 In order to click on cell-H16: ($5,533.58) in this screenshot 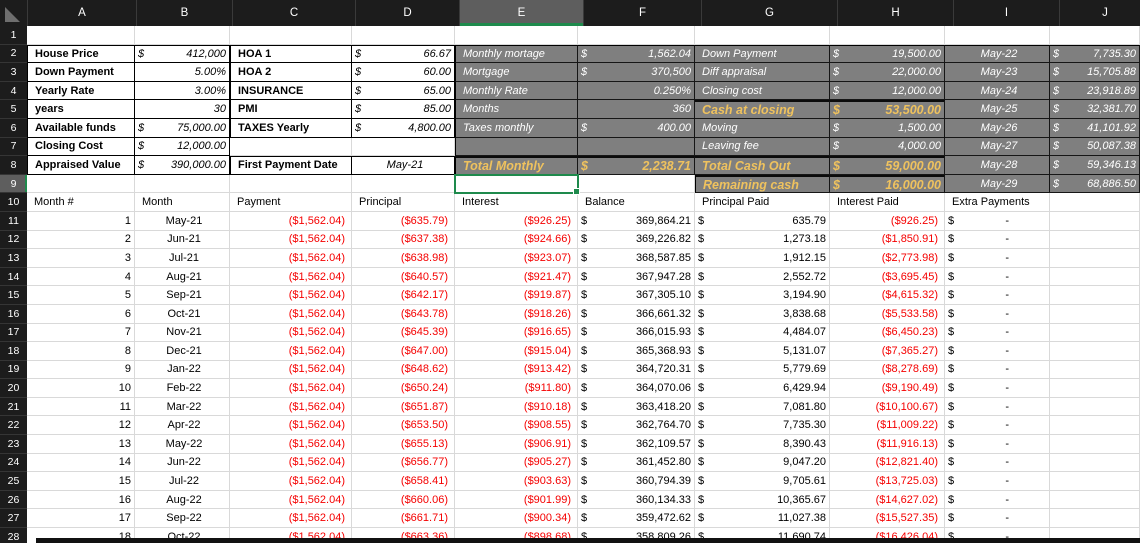, I will do `click(887, 314)`.